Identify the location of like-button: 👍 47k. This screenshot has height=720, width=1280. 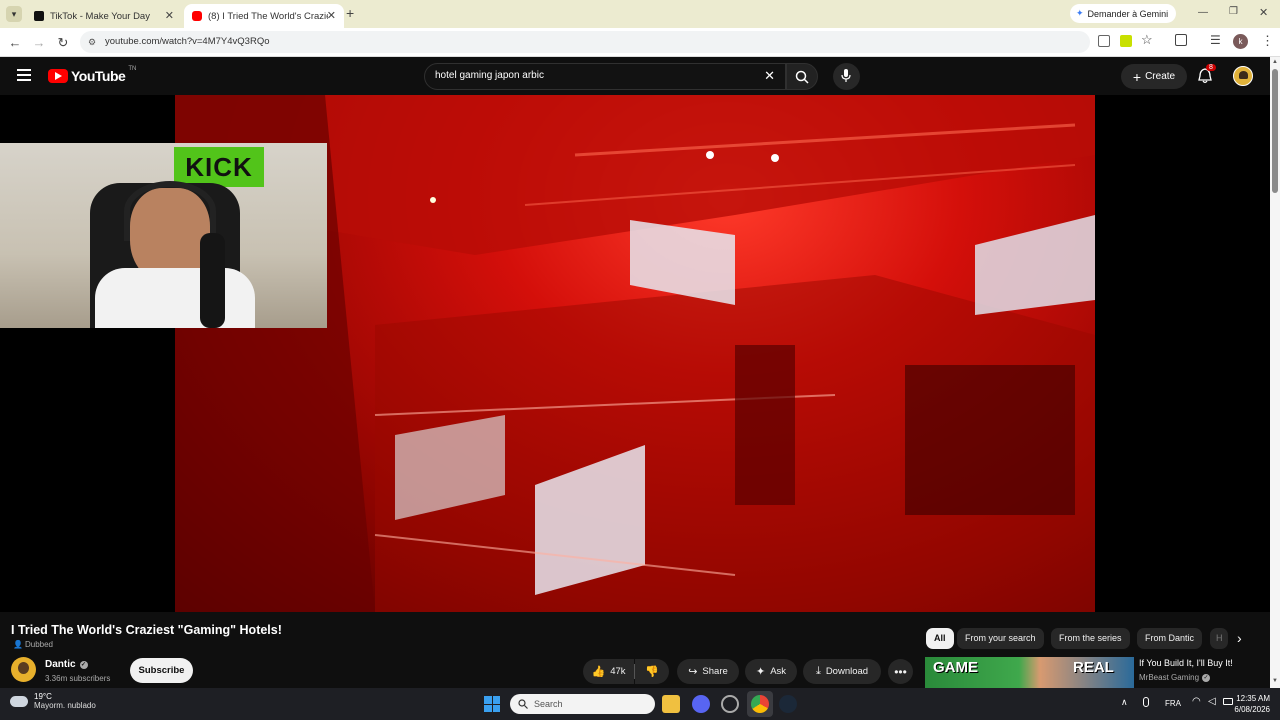
(608, 671).